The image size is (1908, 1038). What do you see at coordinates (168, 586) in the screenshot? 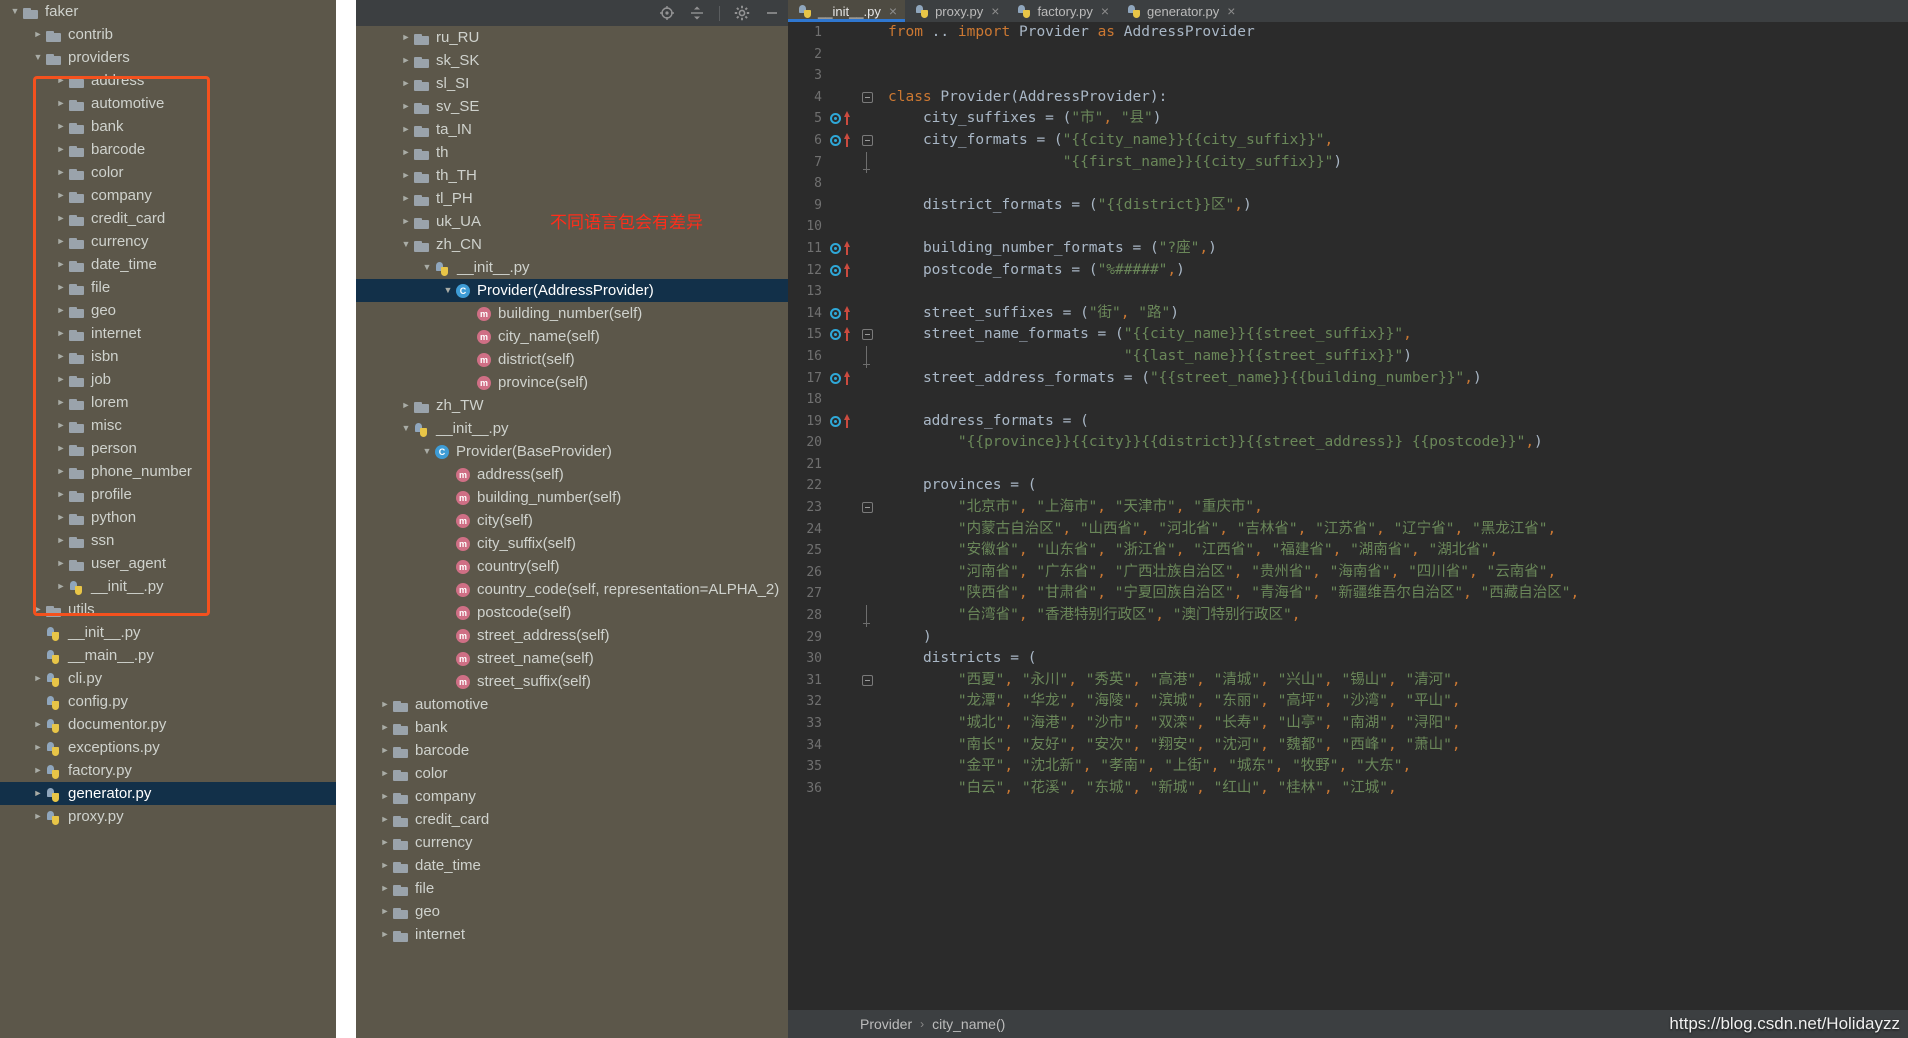
I see `tree-row: __init__.py` at bounding box center [168, 586].